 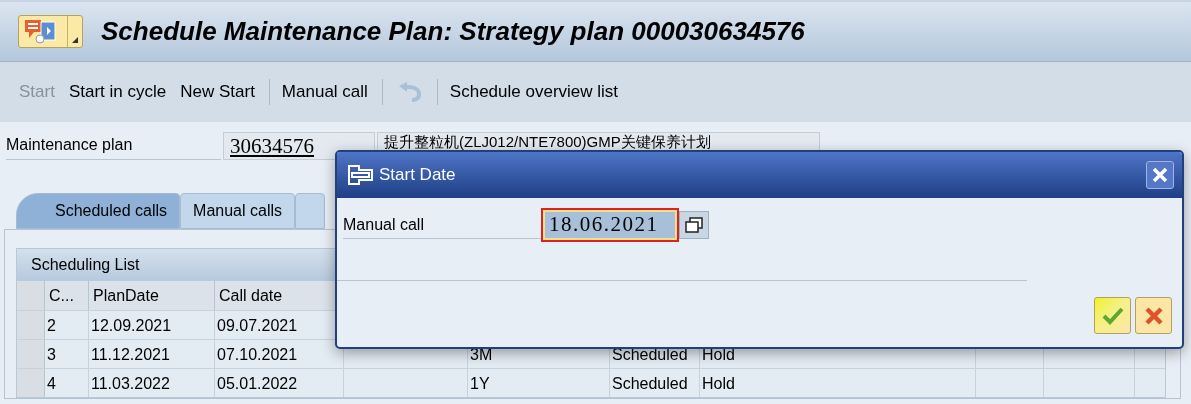 I want to click on checkmark-icon, so click(x=1112, y=315).